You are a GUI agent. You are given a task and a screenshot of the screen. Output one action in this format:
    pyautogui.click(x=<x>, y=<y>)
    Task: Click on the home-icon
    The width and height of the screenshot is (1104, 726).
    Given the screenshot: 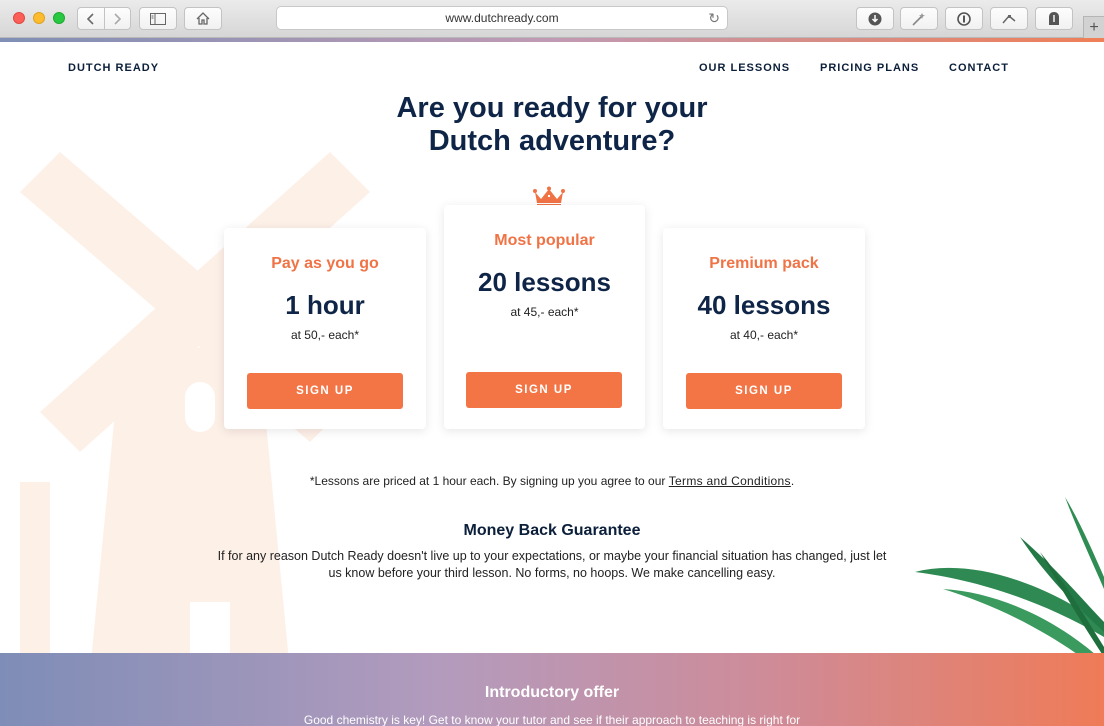 What is the action you would take?
    pyautogui.click(x=203, y=18)
    